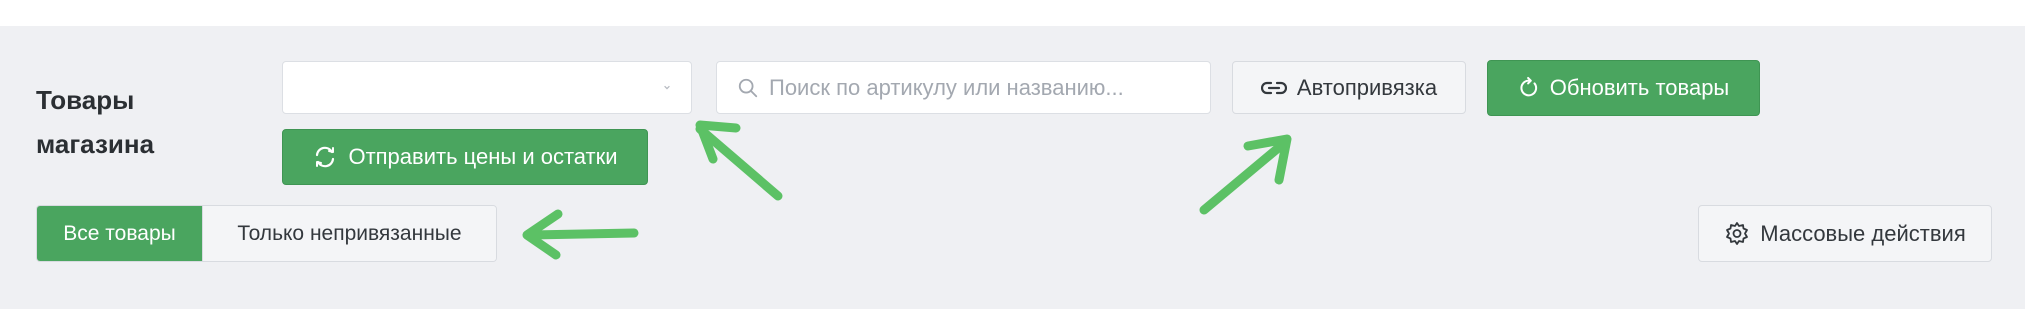  I want to click on search-input, so click(989, 87).